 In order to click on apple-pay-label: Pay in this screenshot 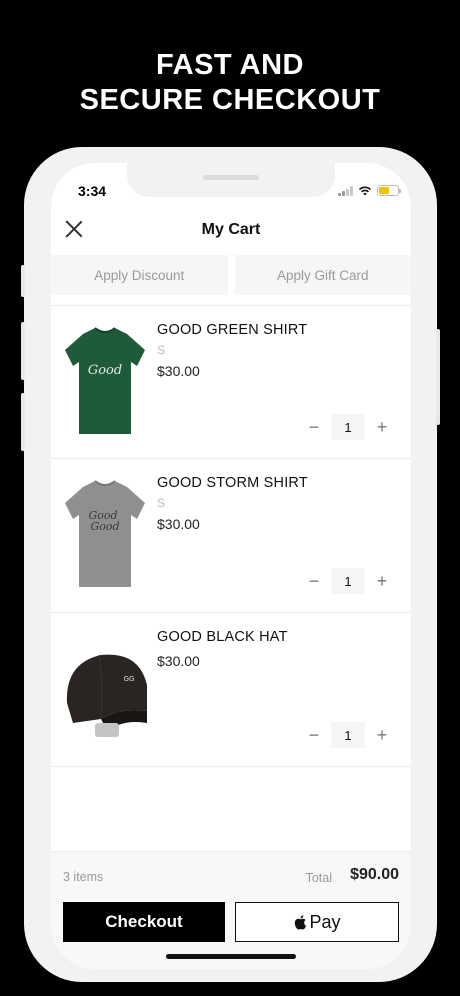, I will do `click(325, 921)`.